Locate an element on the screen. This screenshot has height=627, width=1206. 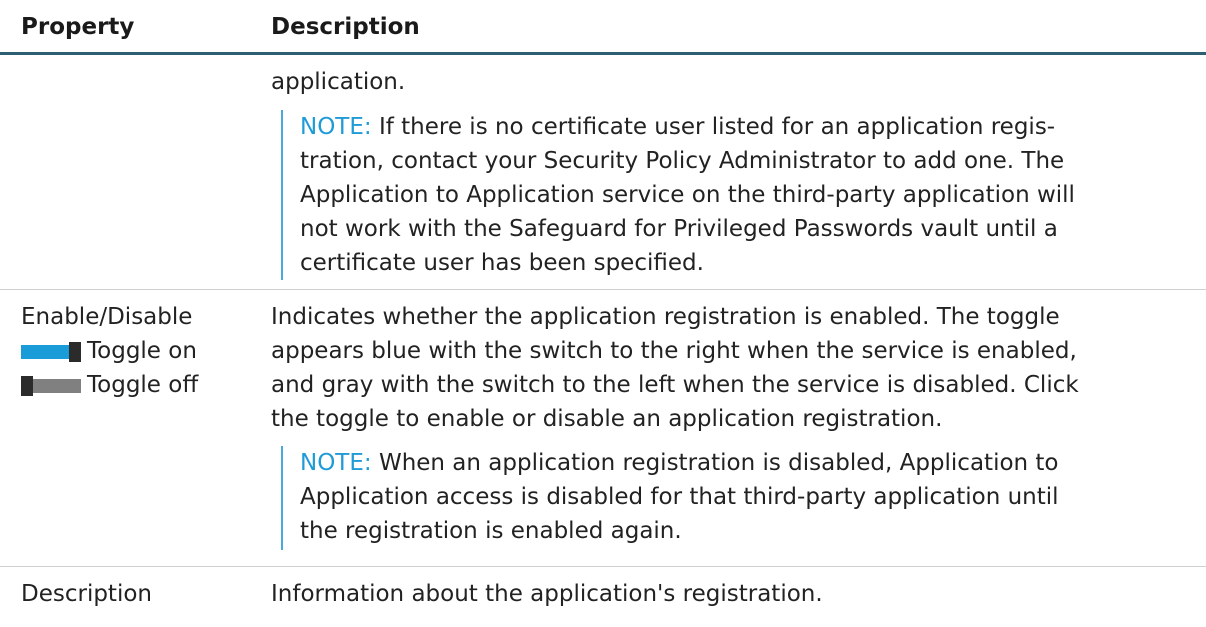
property-name: Description is located at coordinates (86, 594).